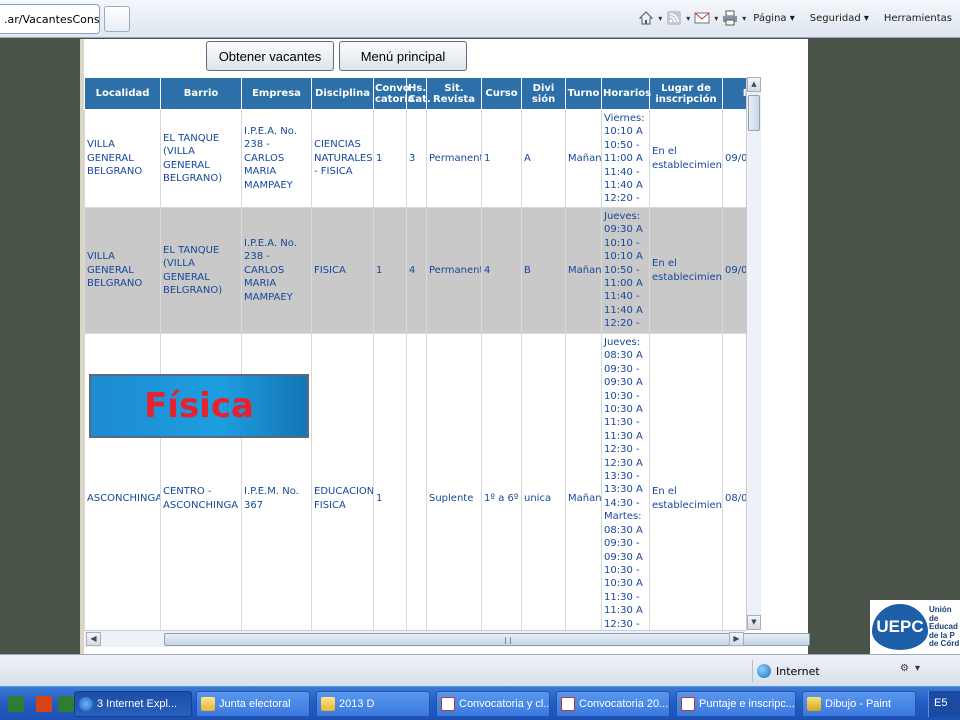 The image size is (960, 720). I want to click on cell-hs-cat: 3, so click(416, 158).